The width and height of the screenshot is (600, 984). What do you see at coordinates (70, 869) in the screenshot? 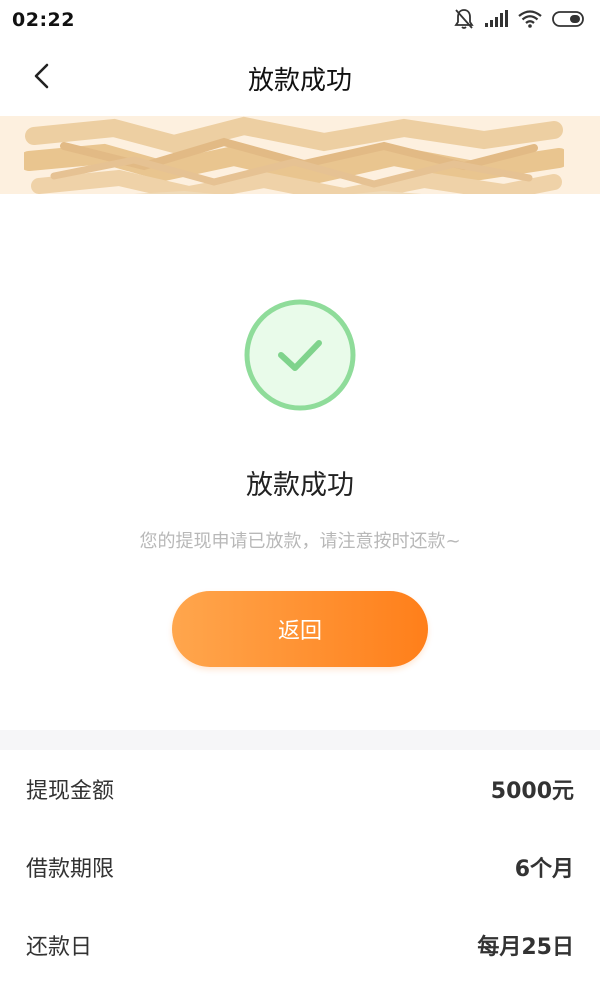
I see `detail-label: 借款期限` at bounding box center [70, 869].